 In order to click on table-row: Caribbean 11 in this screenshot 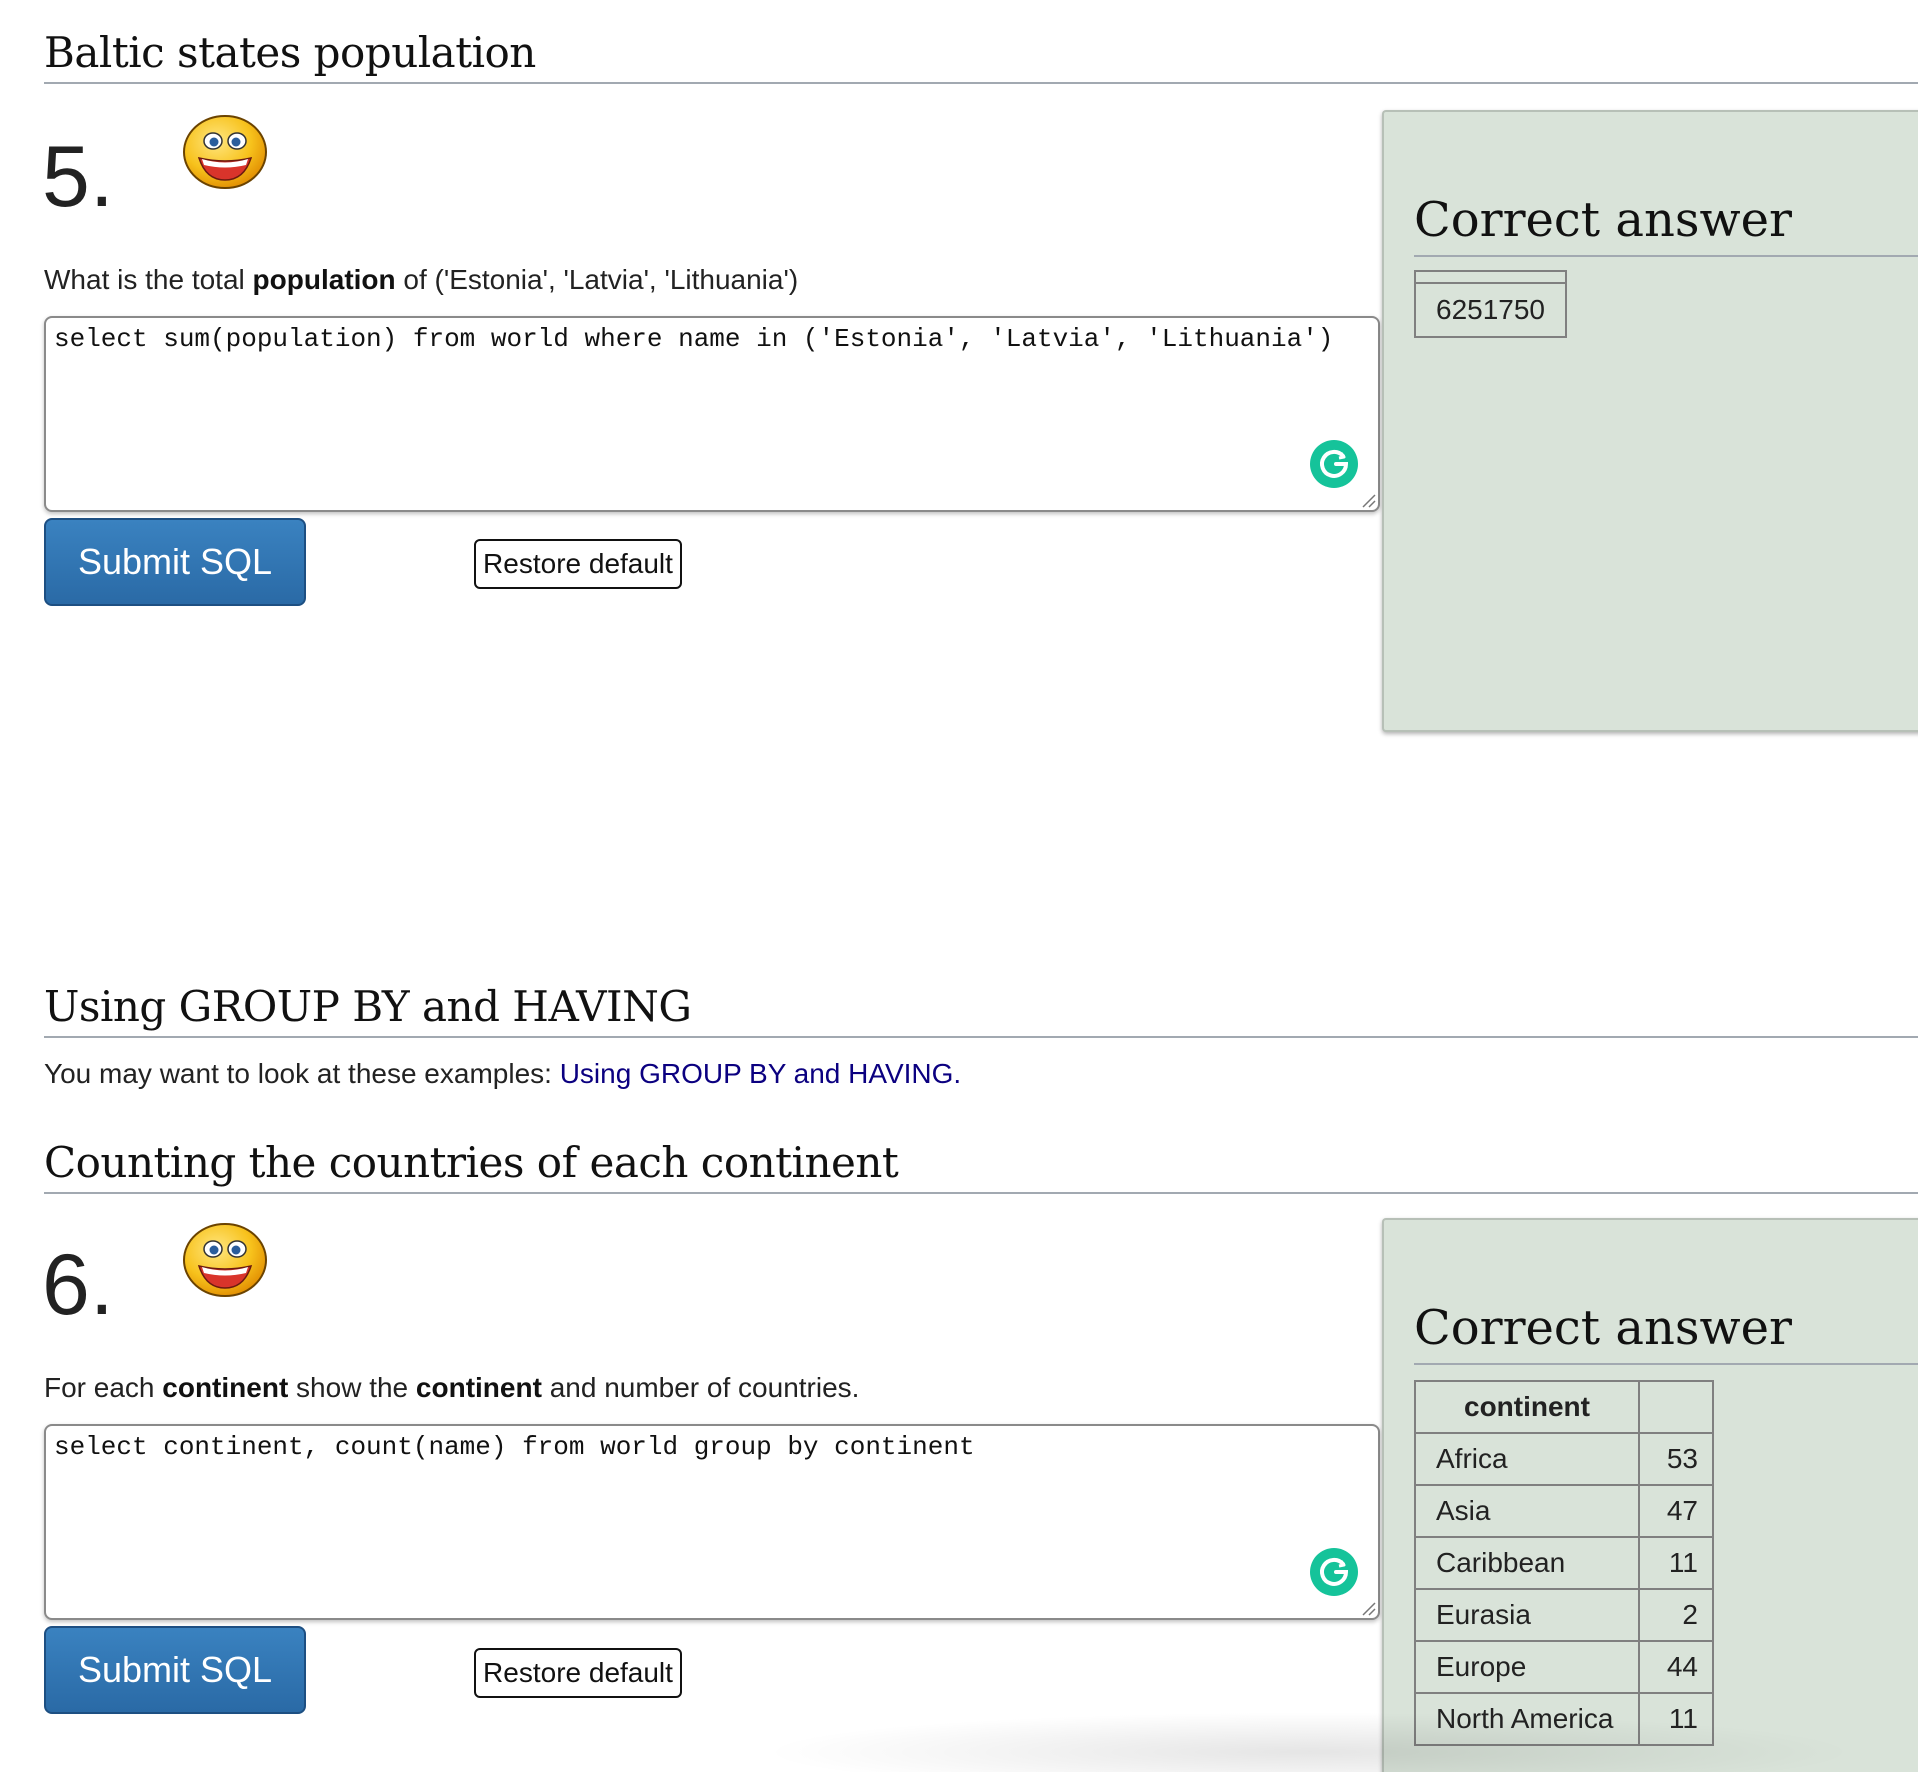, I will do `click(1564, 1563)`.